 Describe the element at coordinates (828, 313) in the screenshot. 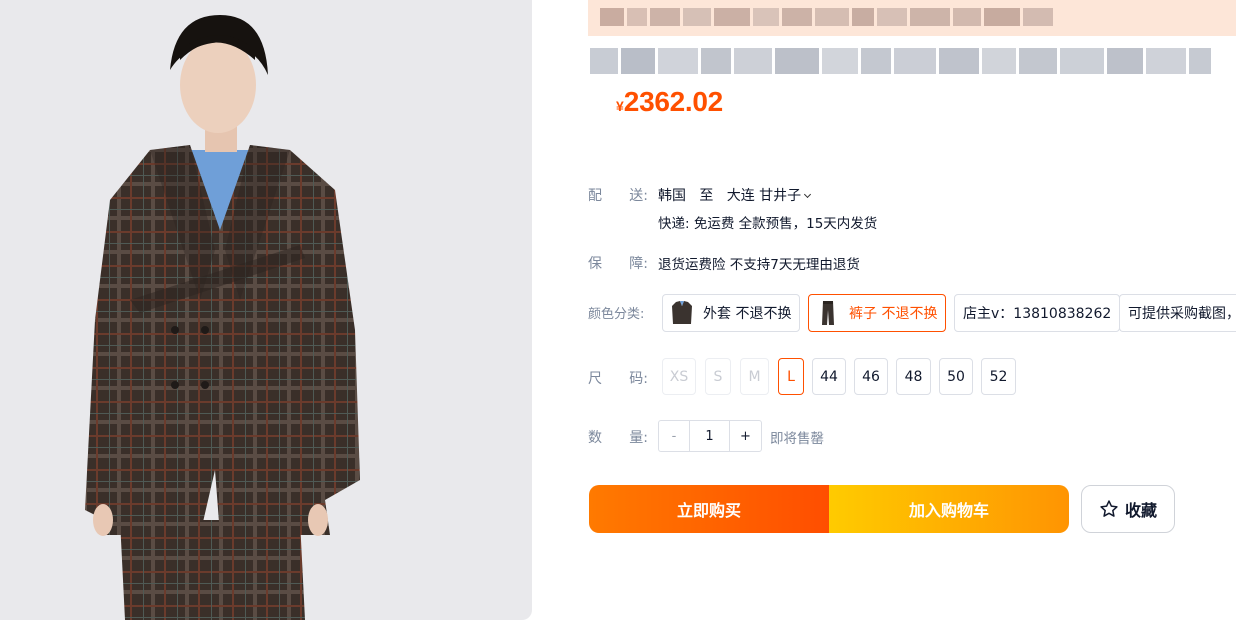

I see `pants-thumbnail` at that location.